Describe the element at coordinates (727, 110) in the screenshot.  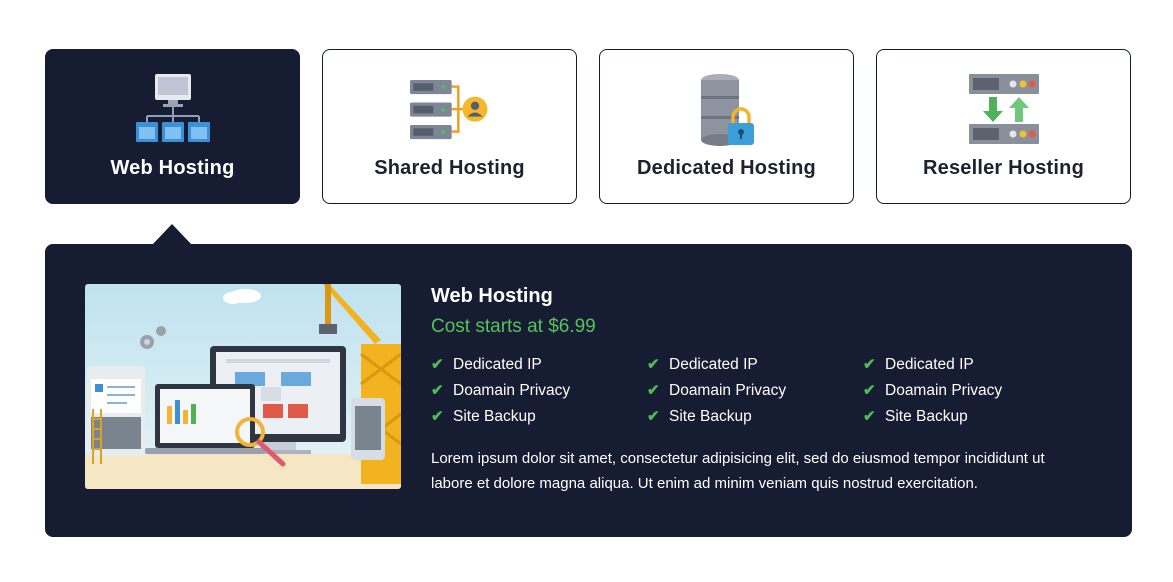
I see `dedicated-hosting-database-lock-icon` at that location.